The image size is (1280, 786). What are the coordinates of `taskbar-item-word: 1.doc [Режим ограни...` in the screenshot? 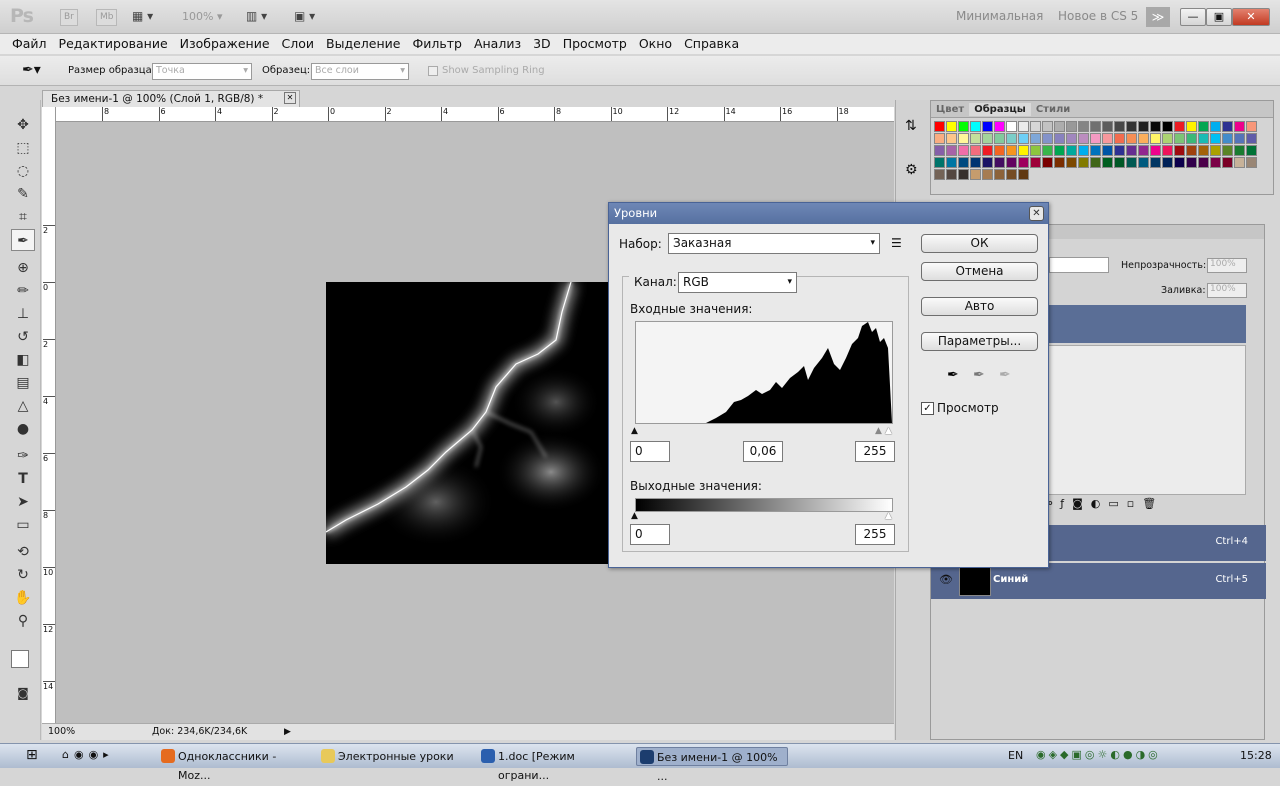 It's located at (553, 764).